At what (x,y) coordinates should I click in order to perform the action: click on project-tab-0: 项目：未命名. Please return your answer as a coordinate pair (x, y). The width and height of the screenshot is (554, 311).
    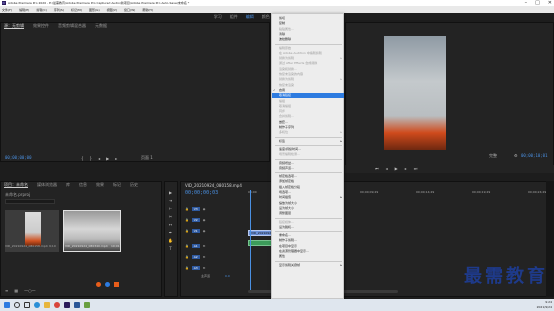
    Looking at the image, I should click on (16, 185).